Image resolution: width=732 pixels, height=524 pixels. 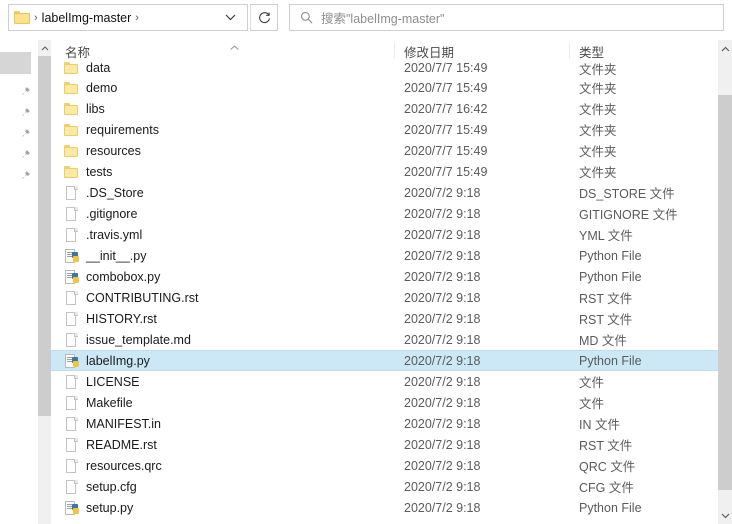 What do you see at coordinates (384, 444) in the screenshot?
I see `file-list-row: README.rst 2020/7/2 9:18 RST 文件` at bounding box center [384, 444].